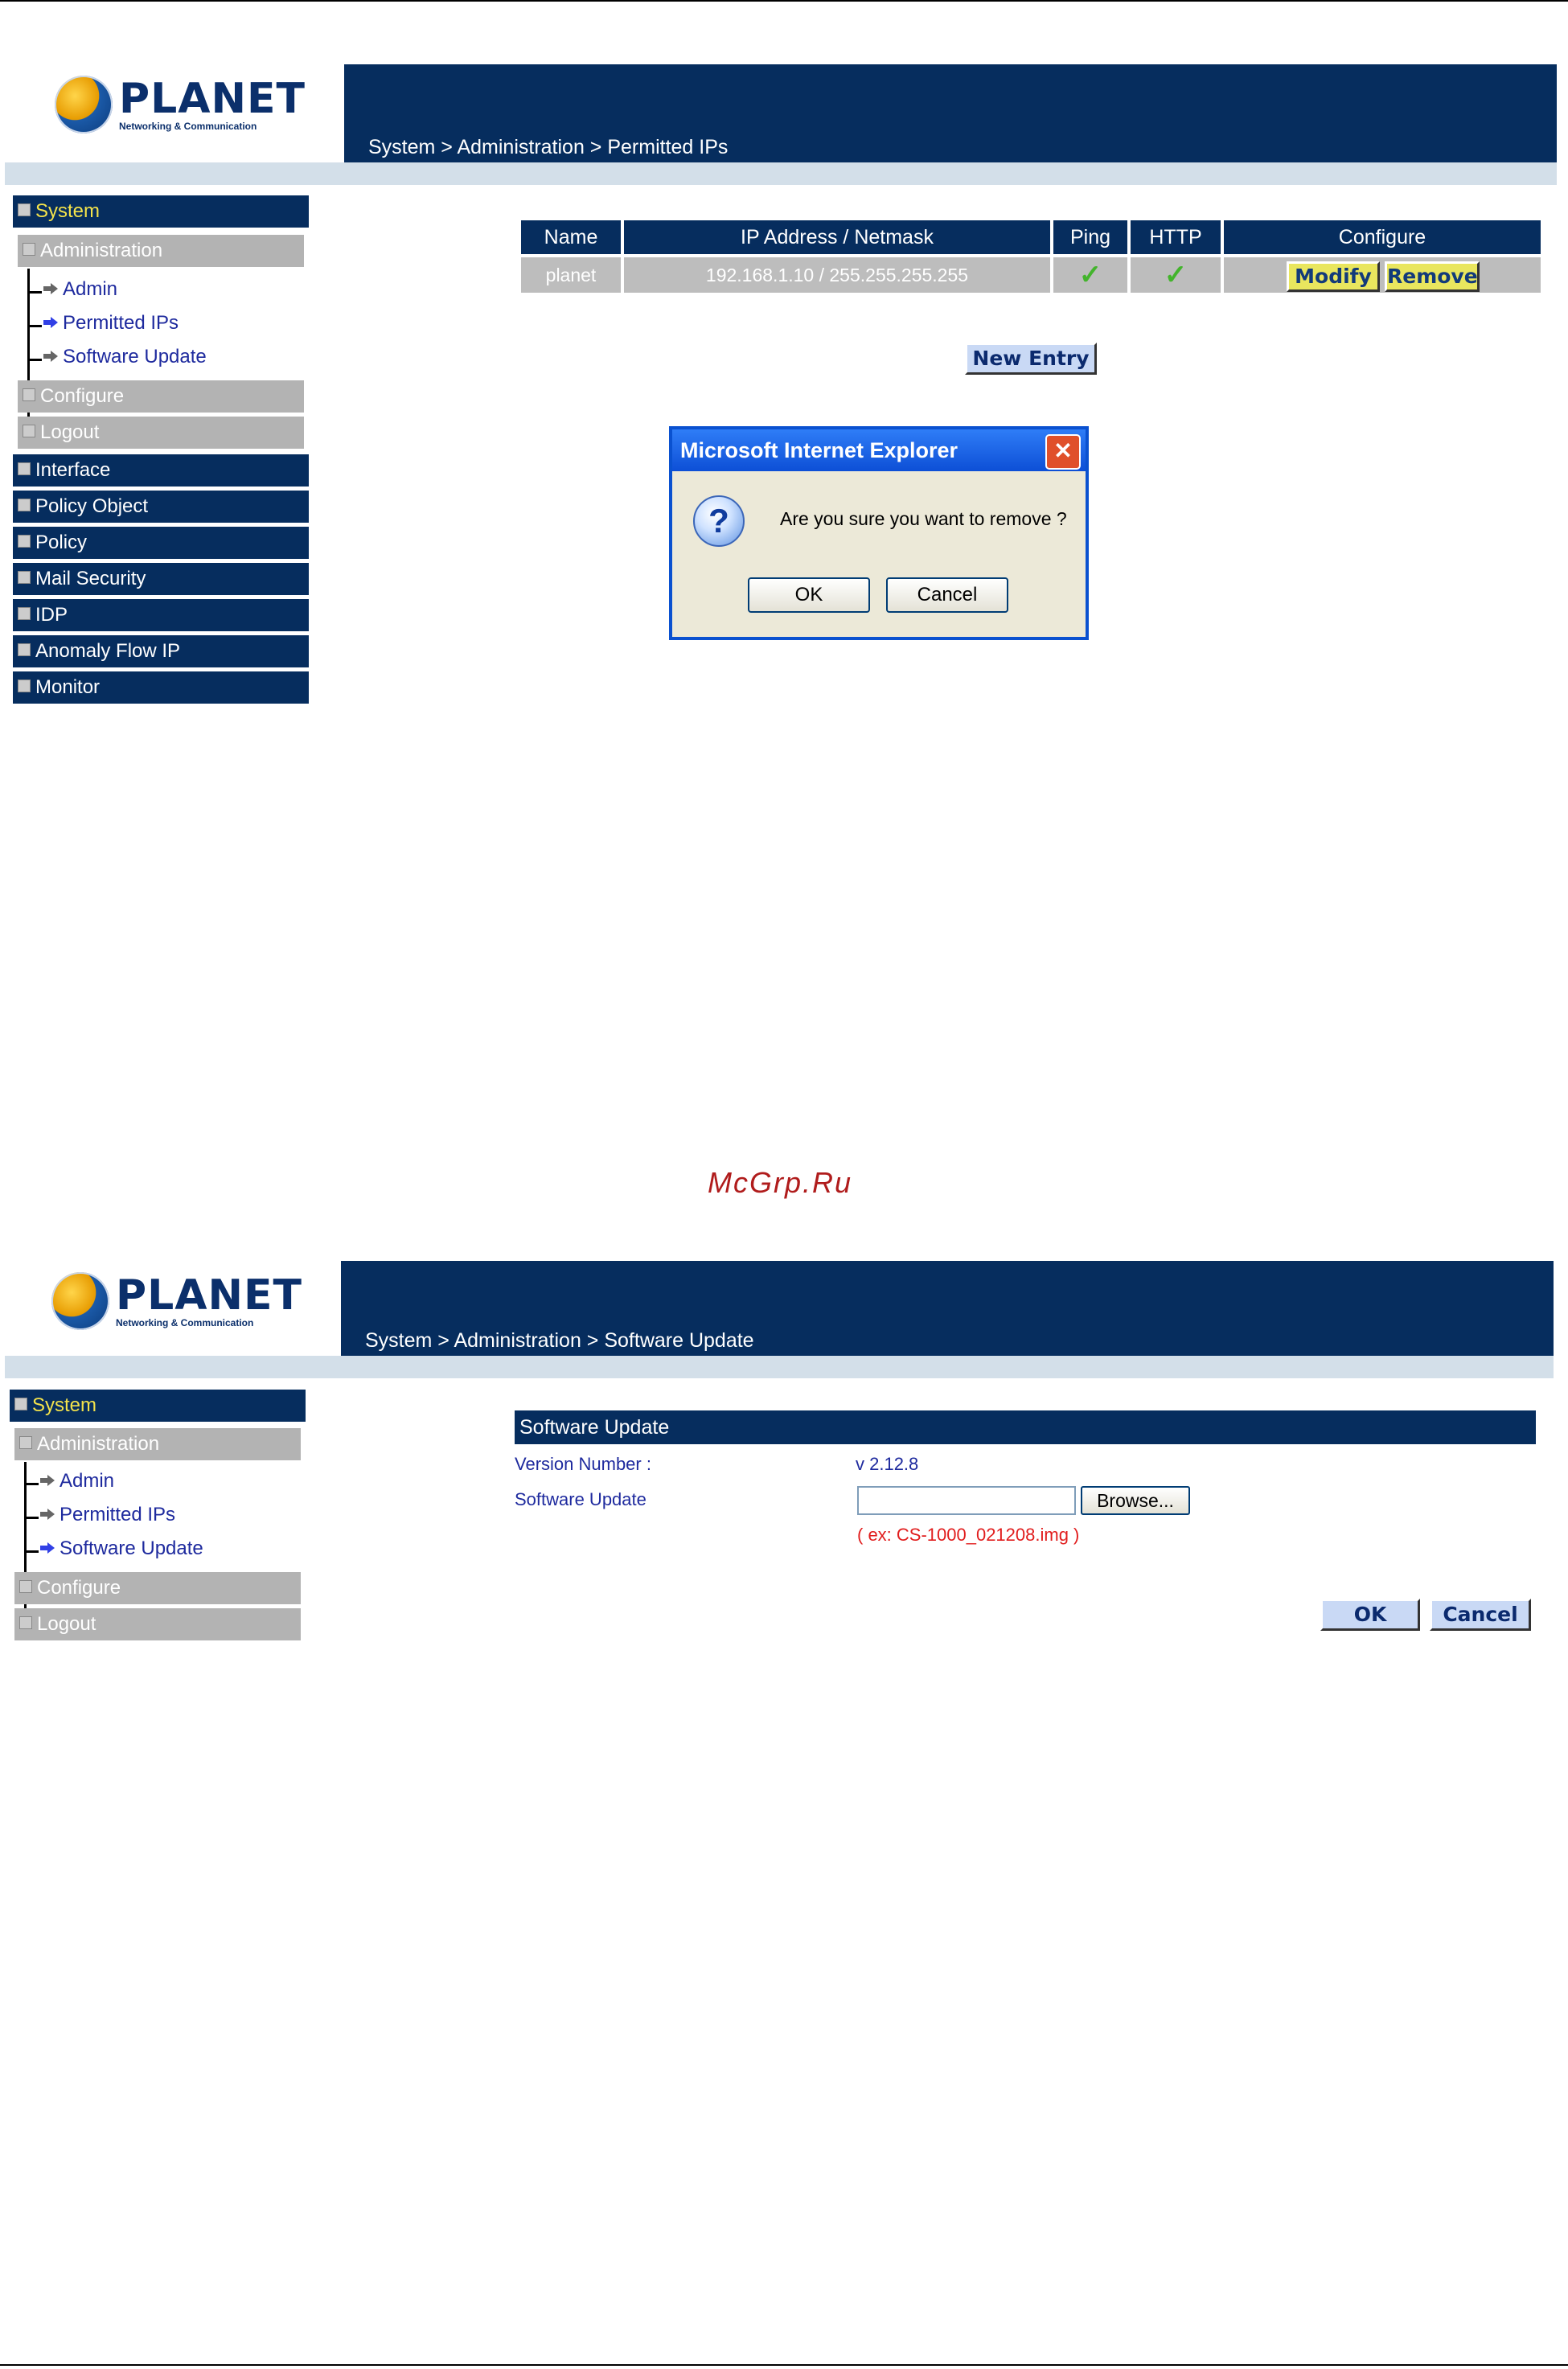 Image resolution: width=1568 pixels, height=2369 pixels. What do you see at coordinates (923, 518) in the screenshot?
I see `dialog-message: Are you sure you want to remove ?` at bounding box center [923, 518].